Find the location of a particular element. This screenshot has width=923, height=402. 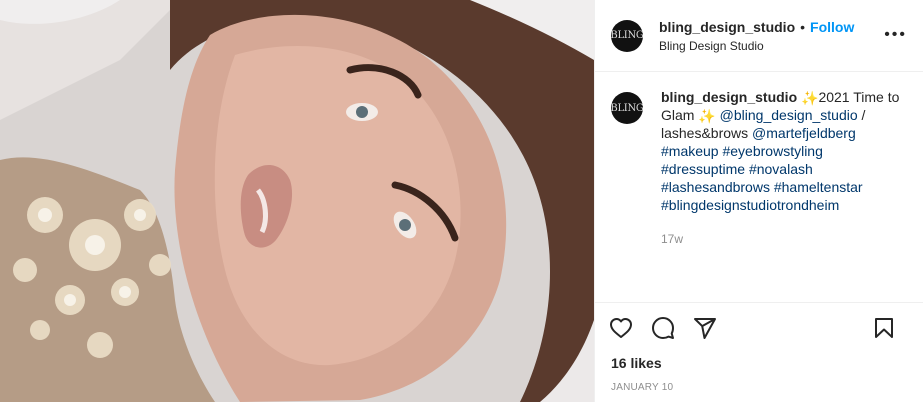

more-options-icon: ••• is located at coordinates (895, 35).